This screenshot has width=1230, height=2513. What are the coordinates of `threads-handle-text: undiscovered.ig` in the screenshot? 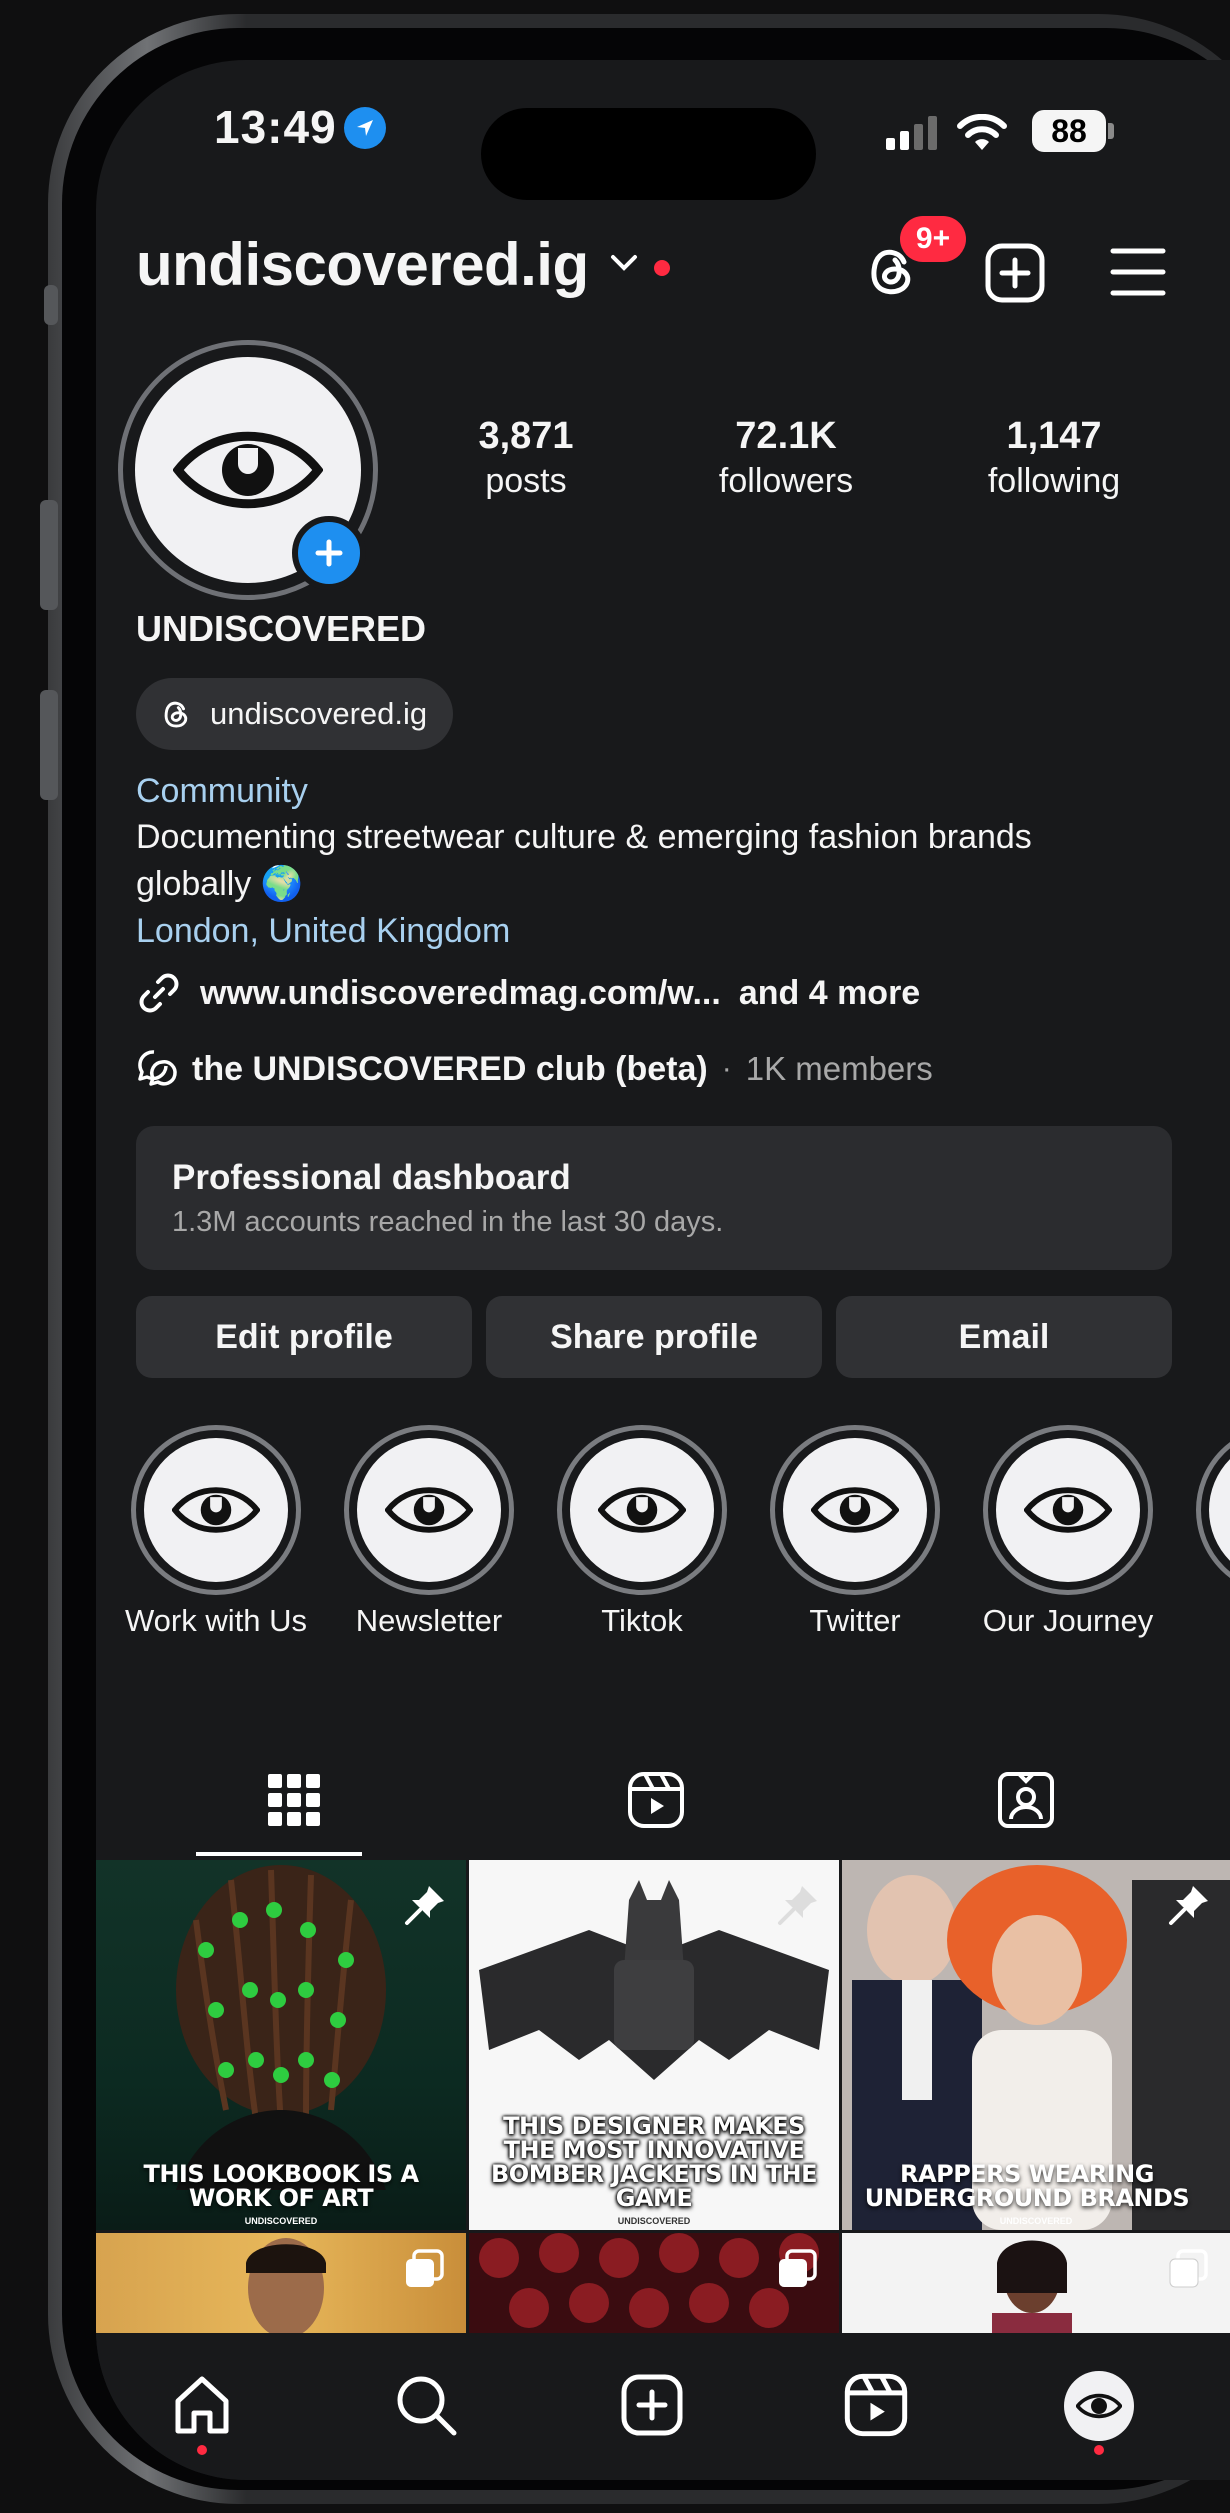 It's located at (319, 713).